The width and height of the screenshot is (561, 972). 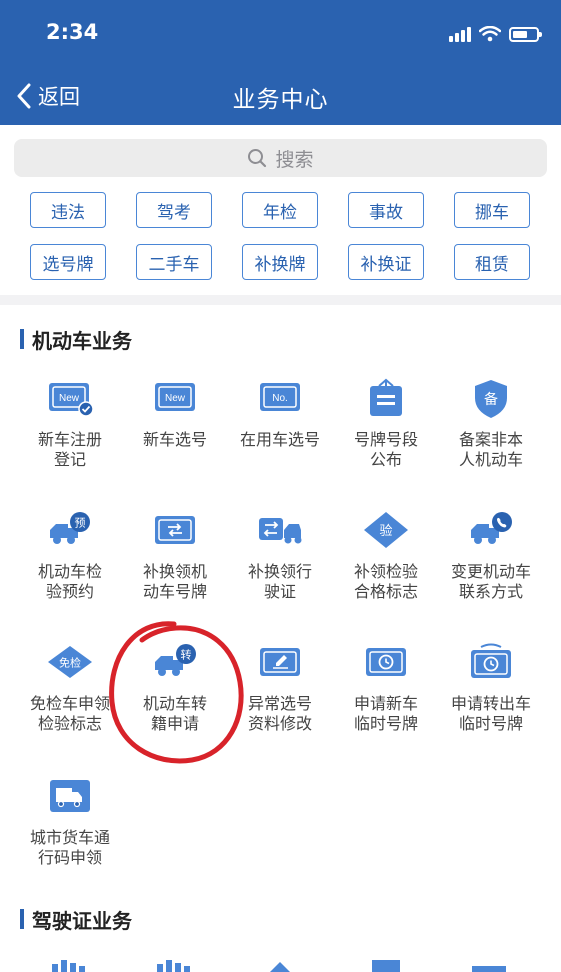 I want to click on plate-announcement-icon, so click(x=386, y=397).